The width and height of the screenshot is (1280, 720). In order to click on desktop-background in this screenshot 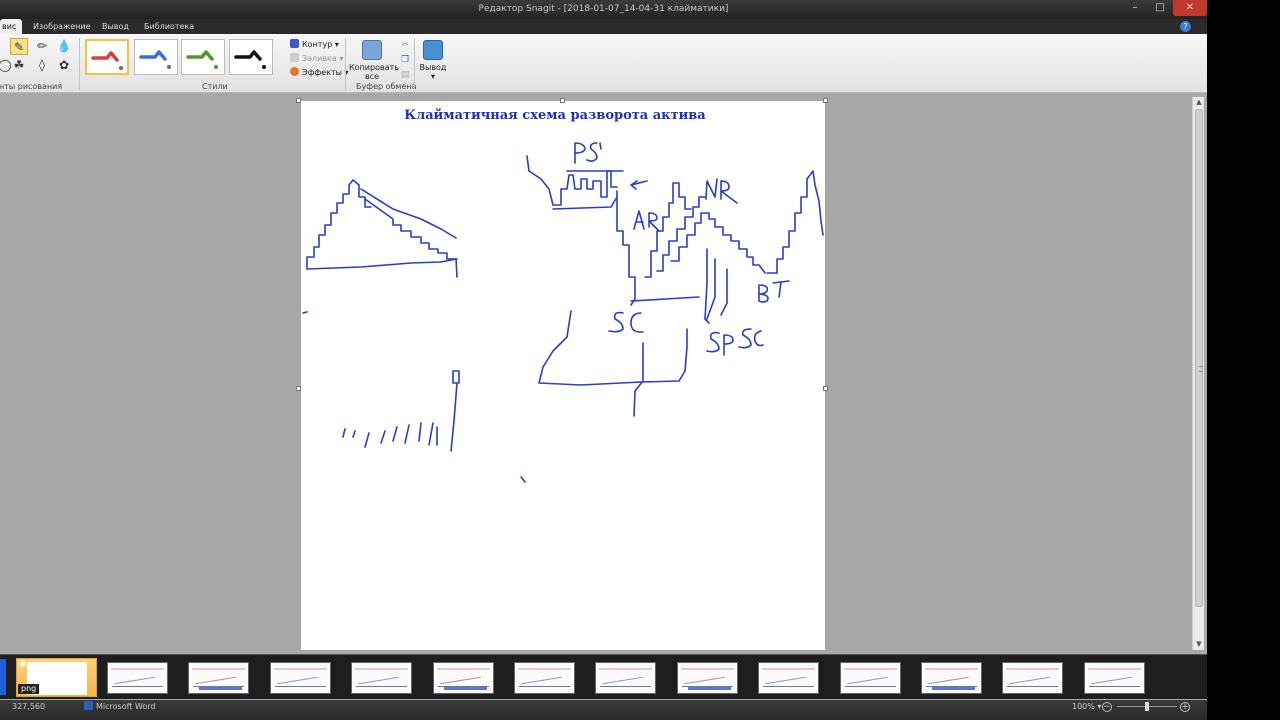, I will do `click(1243, 360)`.